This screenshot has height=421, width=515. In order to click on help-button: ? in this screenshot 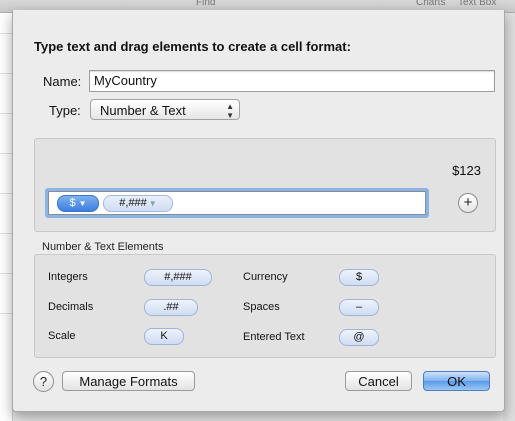, I will do `click(43, 381)`.